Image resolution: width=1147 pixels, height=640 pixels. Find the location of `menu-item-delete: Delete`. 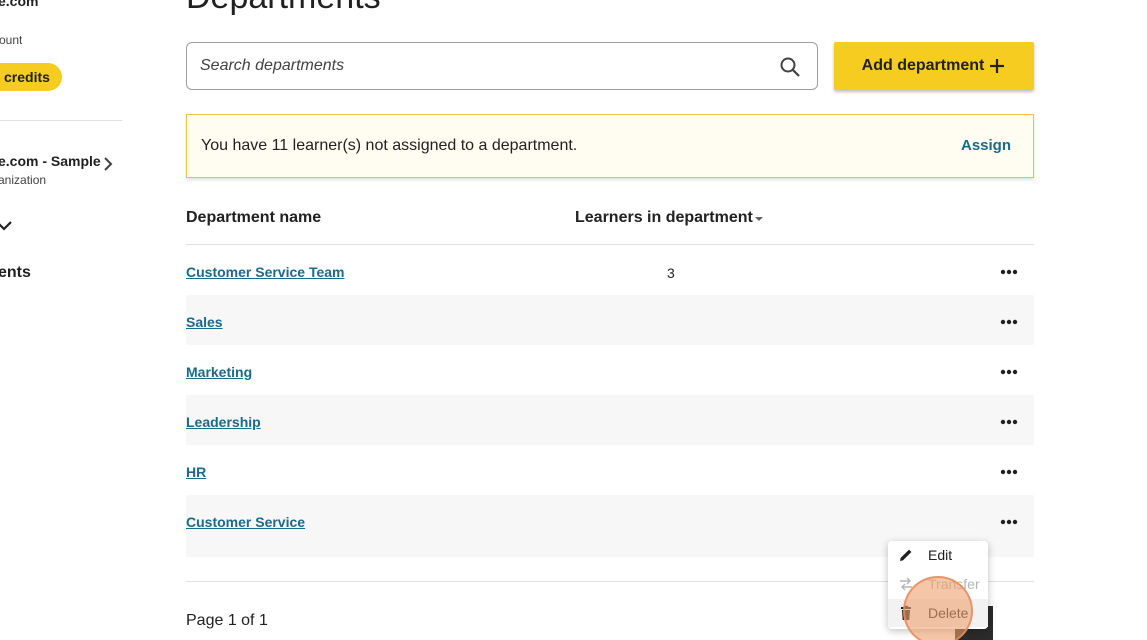

menu-item-delete: Delete is located at coordinates (938, 613).